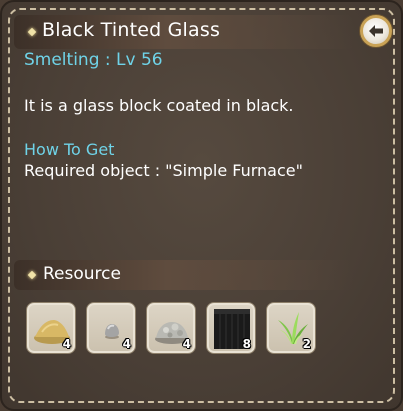  Describe the element at coordinates (231, 328) in the screenshot. I see `resource-slot-black-block: 8` at that location.